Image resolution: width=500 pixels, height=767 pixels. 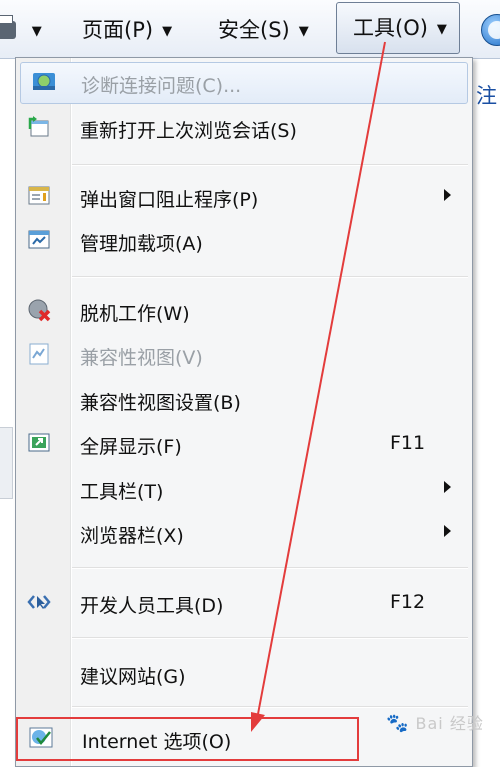 I want to click on popup-blocker-icon, so click(x=39, y=195).